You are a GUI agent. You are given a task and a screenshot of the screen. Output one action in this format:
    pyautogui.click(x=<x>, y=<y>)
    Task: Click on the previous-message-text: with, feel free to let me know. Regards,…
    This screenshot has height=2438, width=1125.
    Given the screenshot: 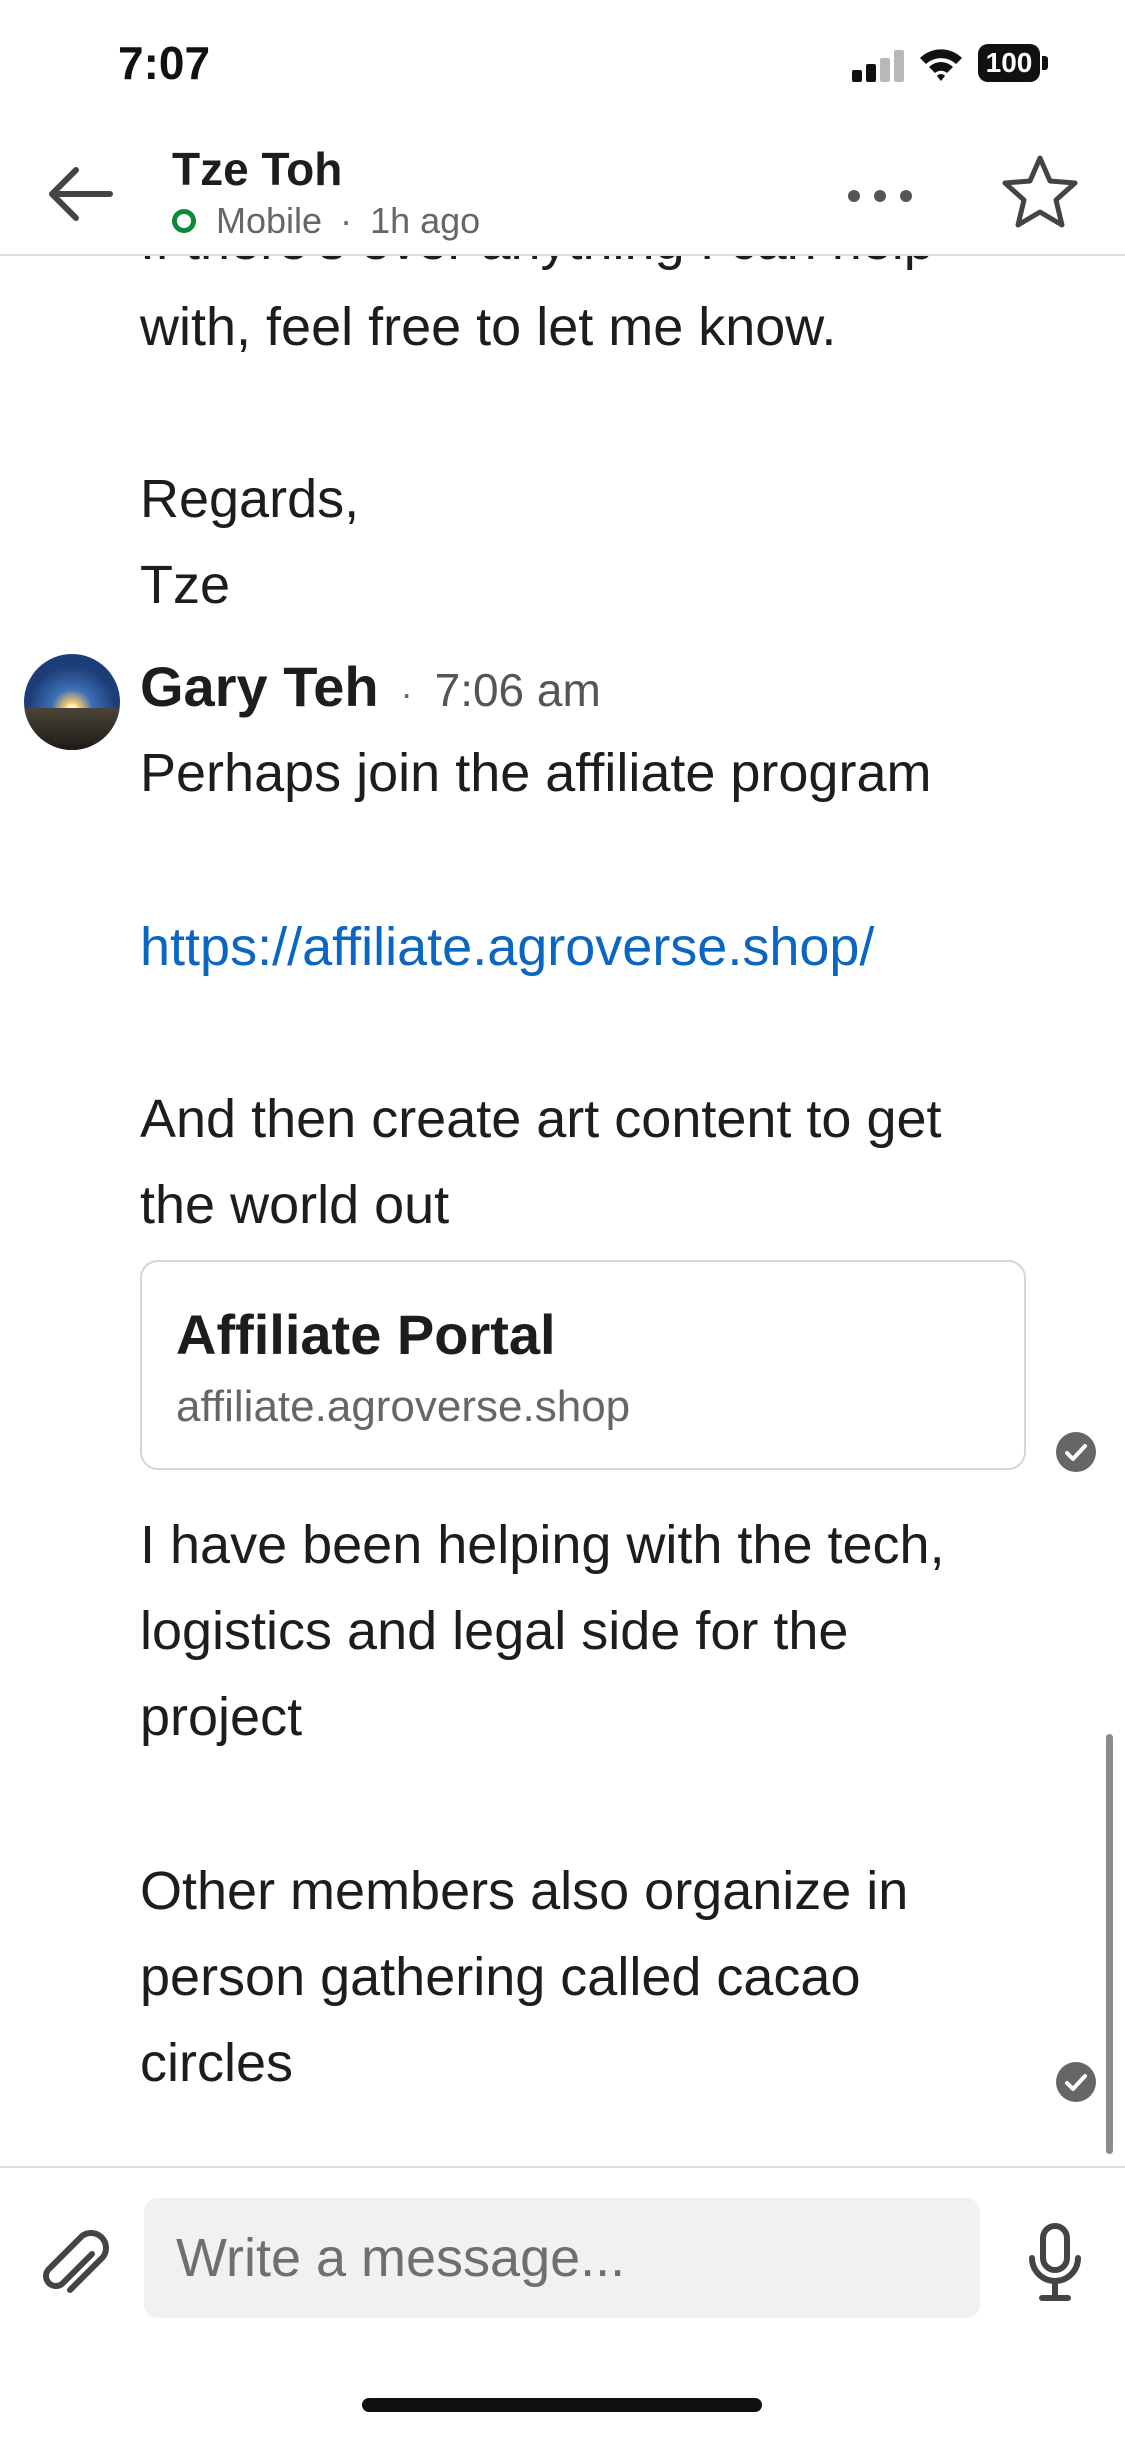 What is the action you would take?
    pyautogui.click(x=488, y=456)
    